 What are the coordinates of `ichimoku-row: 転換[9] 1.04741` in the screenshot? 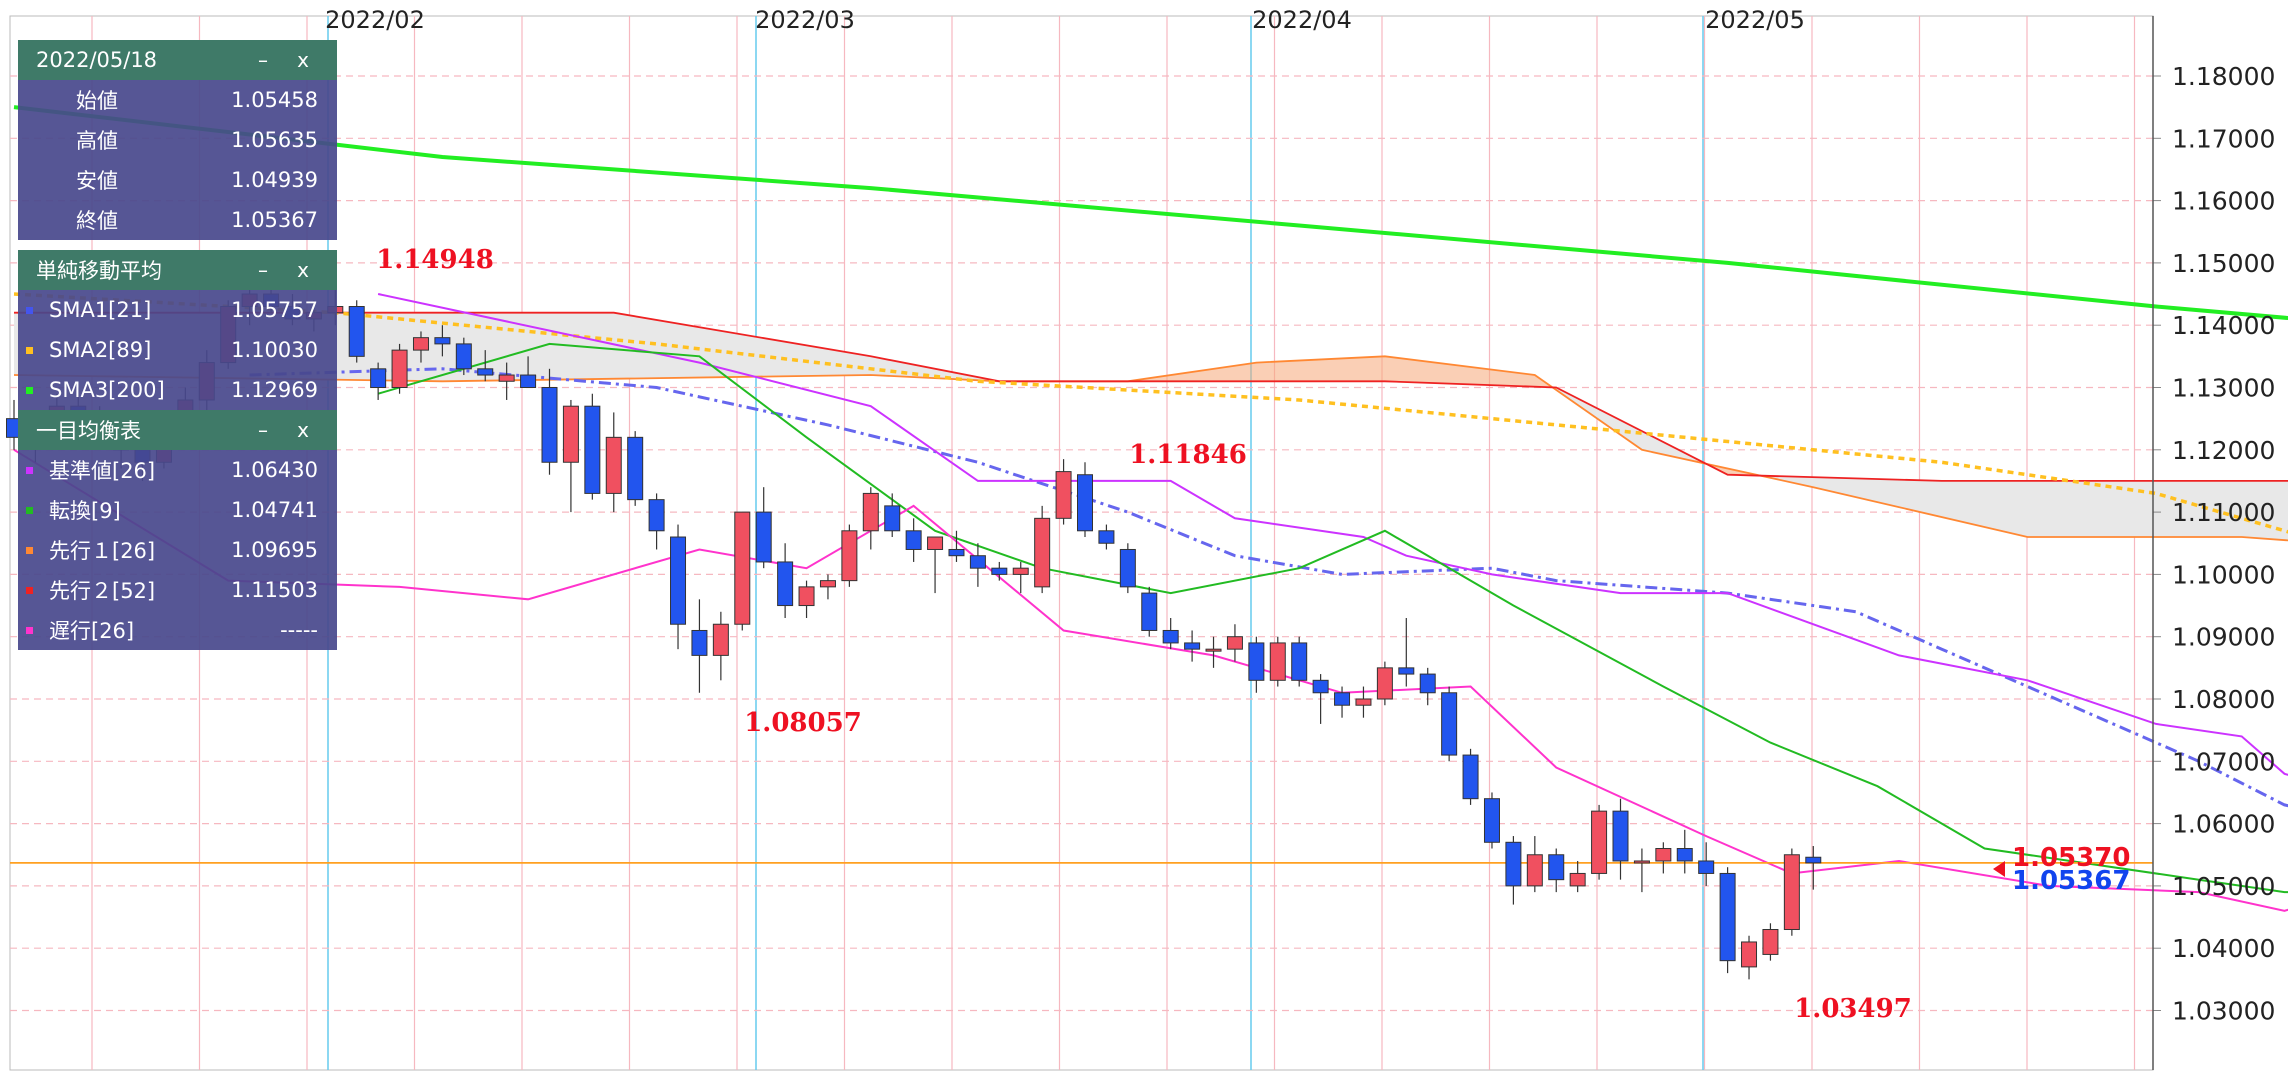 It's located at (177, 510).